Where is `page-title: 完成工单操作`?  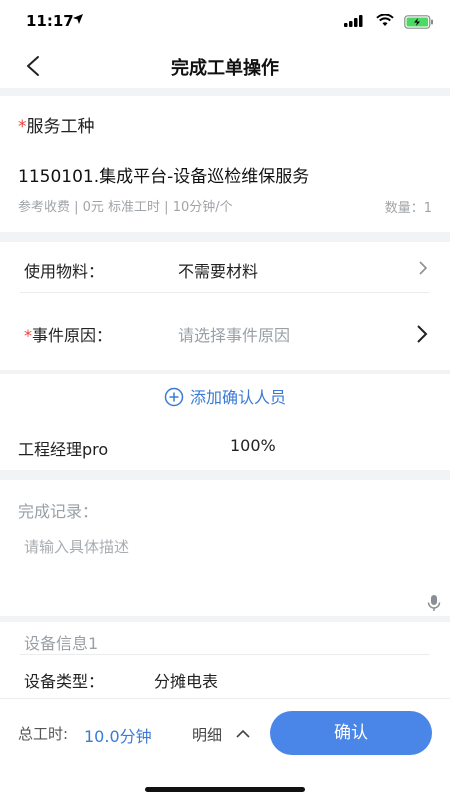 page-title: 完成工单操作 is located at coordinates (225, 68).